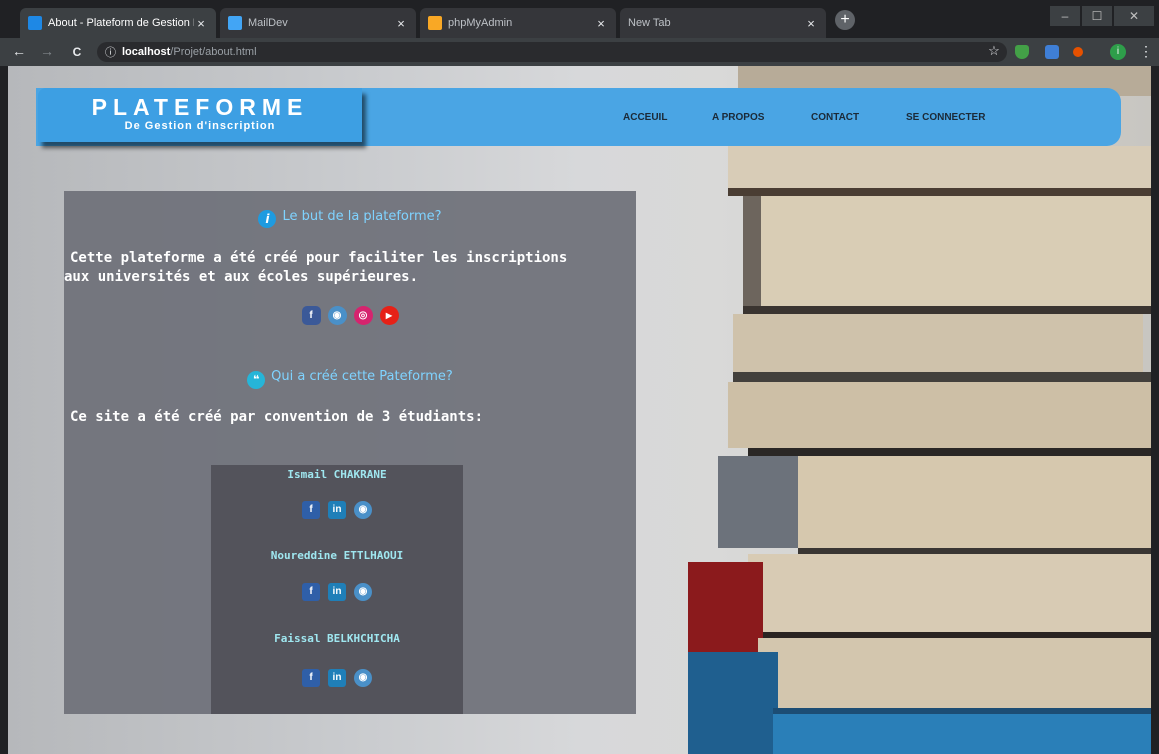 Image resolution: width=1159 pixels, height=754 pixels. I want to click on section-heading-purpose: i Le but de la plateforme?, so click(350, 218).